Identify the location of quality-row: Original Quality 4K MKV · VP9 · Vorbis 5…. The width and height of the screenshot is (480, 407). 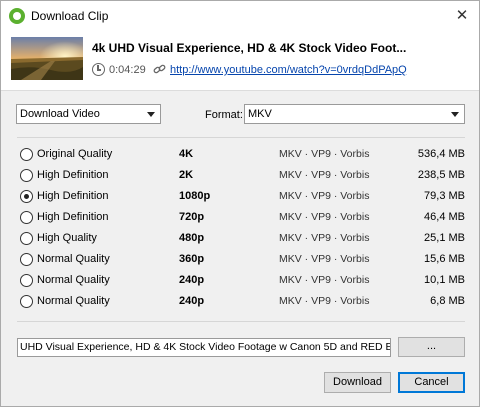
(242, 154).